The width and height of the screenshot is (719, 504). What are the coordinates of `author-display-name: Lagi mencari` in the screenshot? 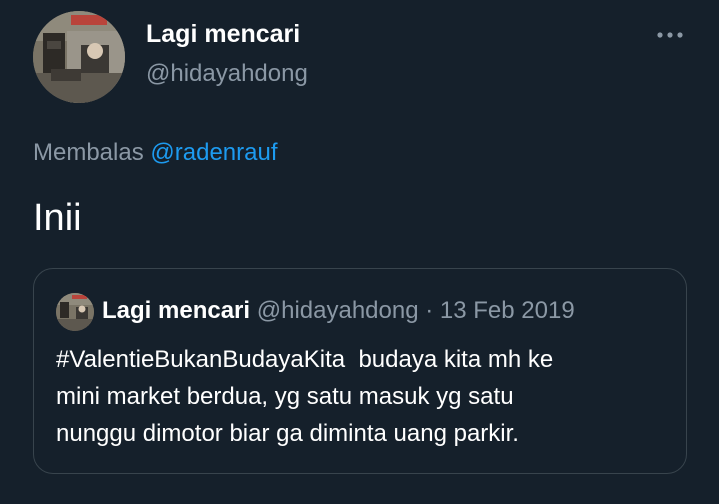 It's located at (223, 34).